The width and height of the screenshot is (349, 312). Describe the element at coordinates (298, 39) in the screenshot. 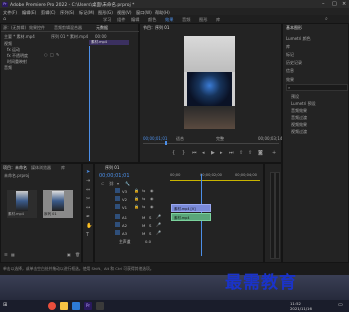

I see `panel-lumetri: Lumetri 颜色` at that location.